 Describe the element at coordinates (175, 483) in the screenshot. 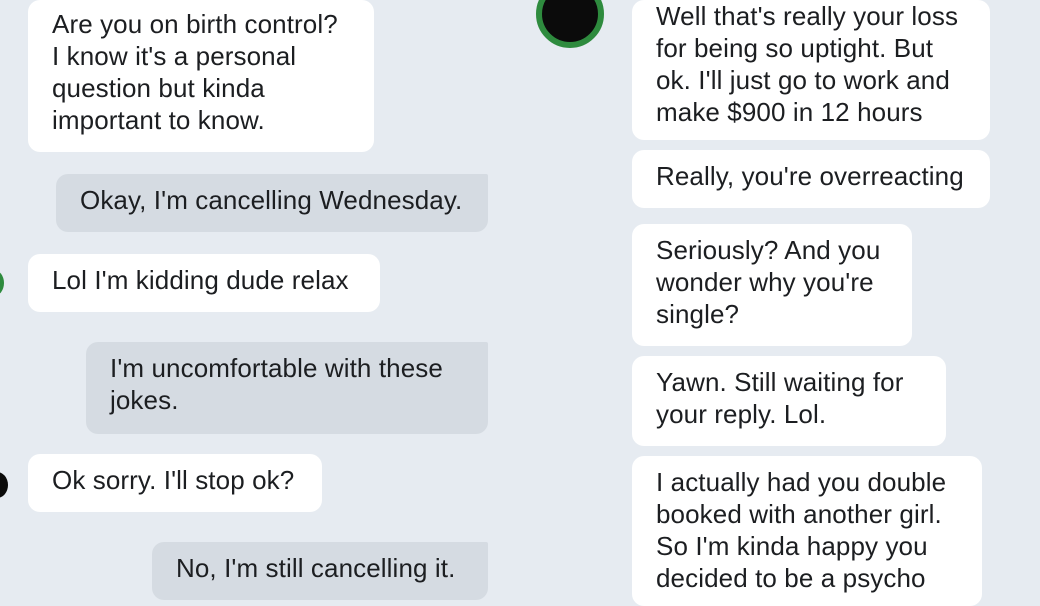

I see `message-bubble-received: Ok sorry. I'll stop ok?` at that location.